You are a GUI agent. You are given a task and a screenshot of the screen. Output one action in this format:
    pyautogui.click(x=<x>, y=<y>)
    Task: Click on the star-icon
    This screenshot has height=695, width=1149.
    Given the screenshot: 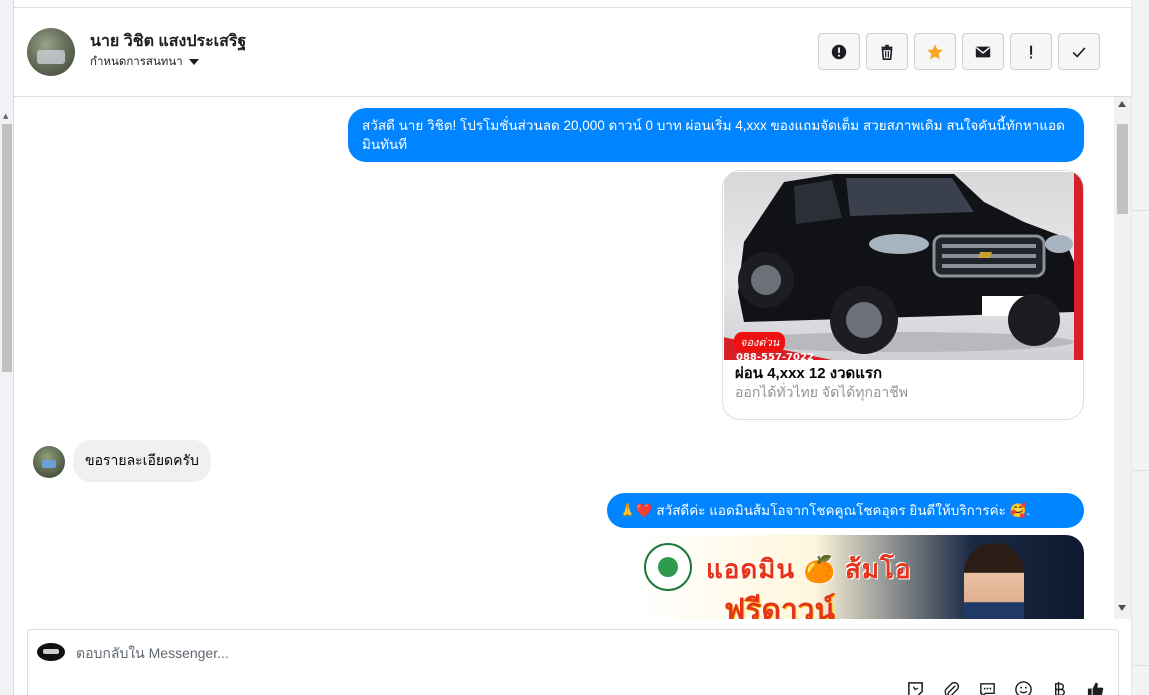 What is the action you would take?
    pyautogui.click(x=935, y=51)
    